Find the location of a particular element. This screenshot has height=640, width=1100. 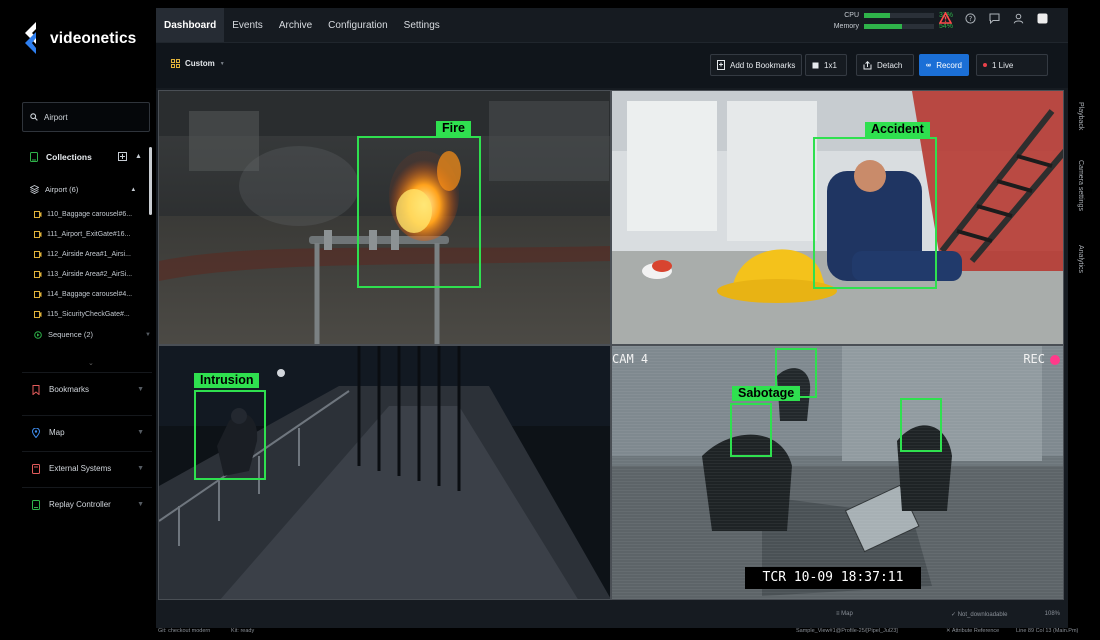

layout-grid-icon is located at coordinates (175, 63).